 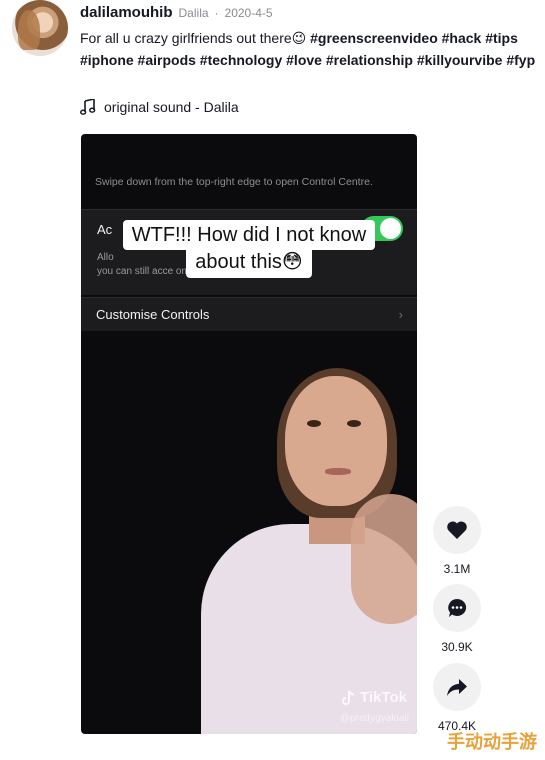 What do you see at coordinates (249, 235) in the screenshot?
I see `overlay-line-1: WTF!!! How did I not know` at bounding box center [249, 235].